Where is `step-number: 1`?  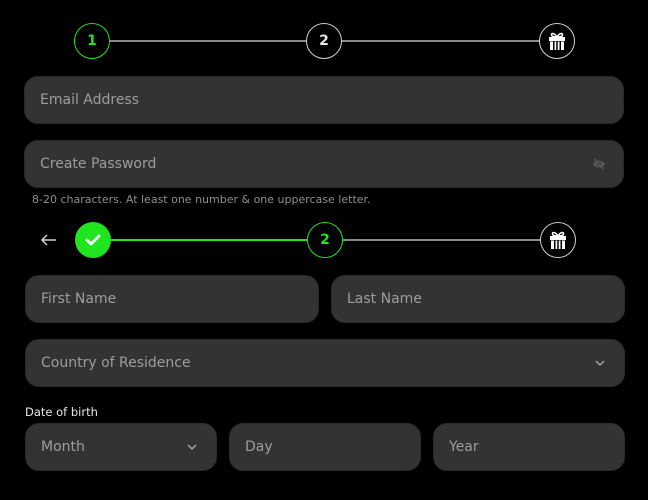
step-number: 1 is located at coordinates (92, 41).